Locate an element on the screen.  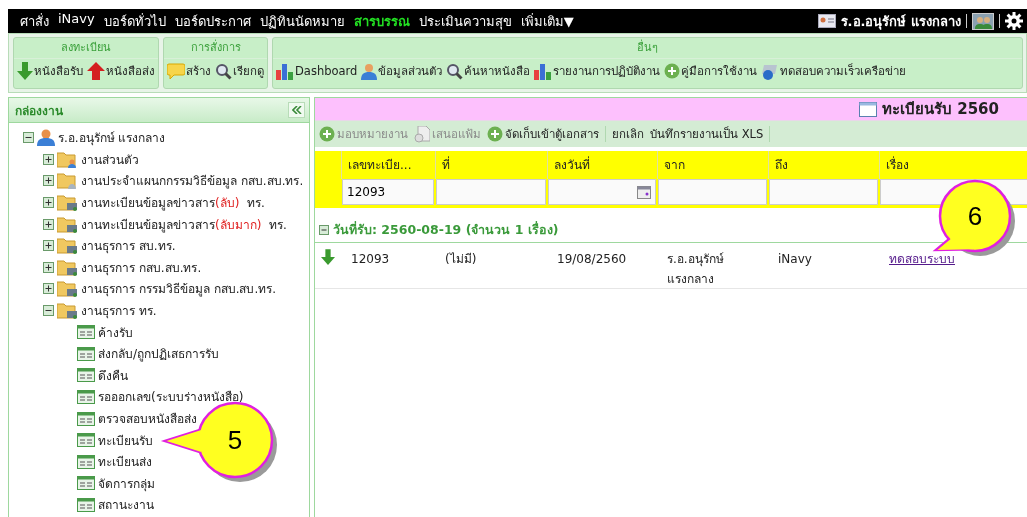
collapse-button is located at coordinates (296, 110).